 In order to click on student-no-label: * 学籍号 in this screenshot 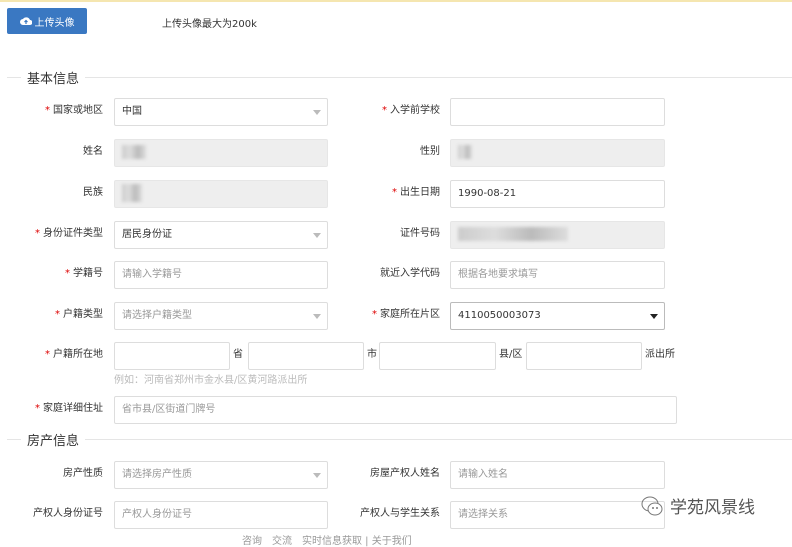, I will do `click(84, 273)`.